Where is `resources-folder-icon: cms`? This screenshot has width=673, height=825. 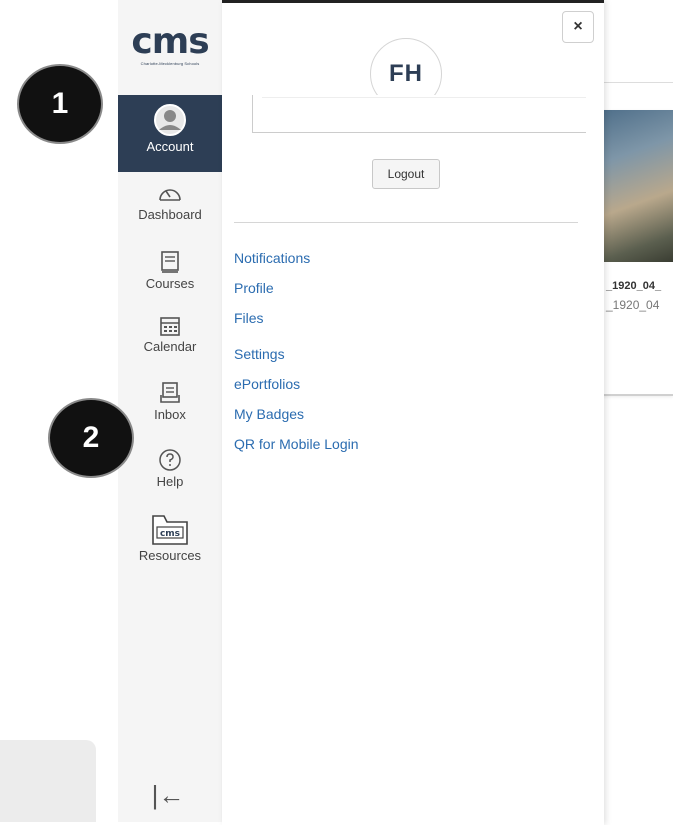 resources-folder-icon: cms is located at coordinates (170, 530).